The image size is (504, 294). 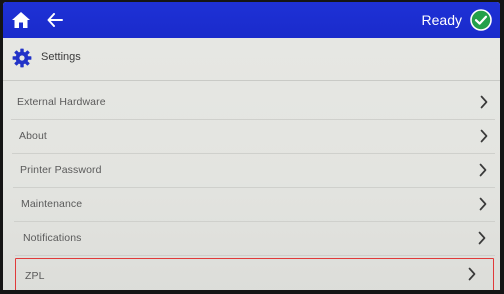 I want to click on menu-item-zpl: ZPL, so click(x=254, y=274).